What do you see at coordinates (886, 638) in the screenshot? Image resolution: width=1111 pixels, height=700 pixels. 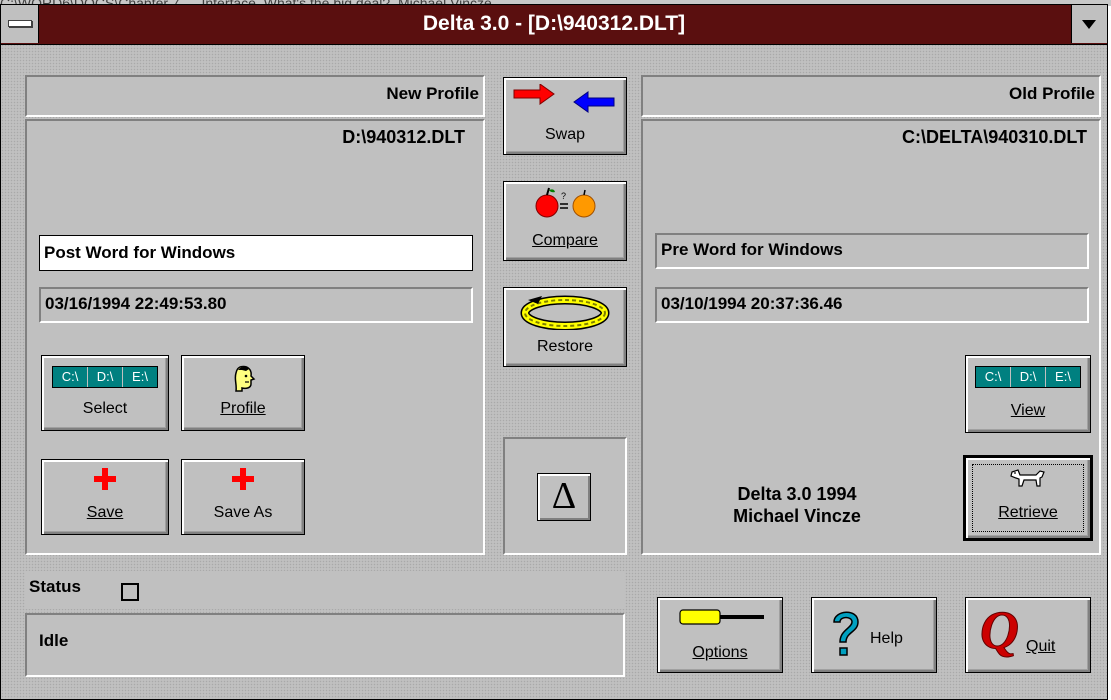 I see `help-button-label: Help` at bounding box center [886, 638].